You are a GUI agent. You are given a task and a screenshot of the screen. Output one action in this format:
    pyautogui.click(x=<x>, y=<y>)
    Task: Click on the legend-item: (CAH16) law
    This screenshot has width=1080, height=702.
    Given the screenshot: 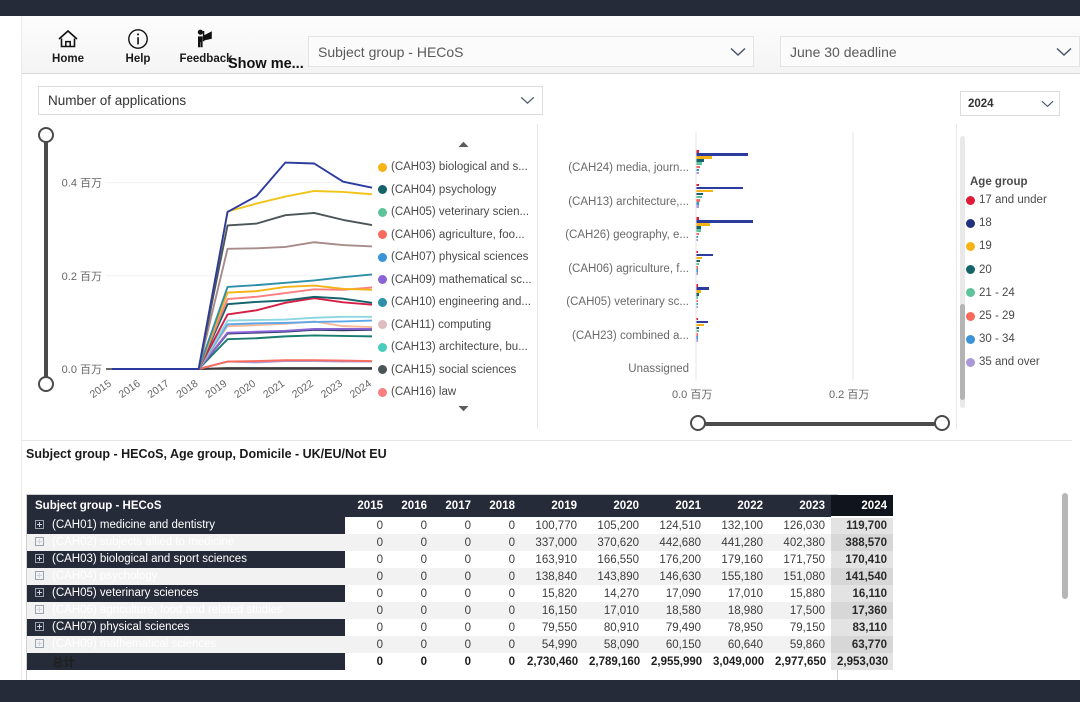 What is the action you would take?
    pyautogui.click(x=457, y=392)
    